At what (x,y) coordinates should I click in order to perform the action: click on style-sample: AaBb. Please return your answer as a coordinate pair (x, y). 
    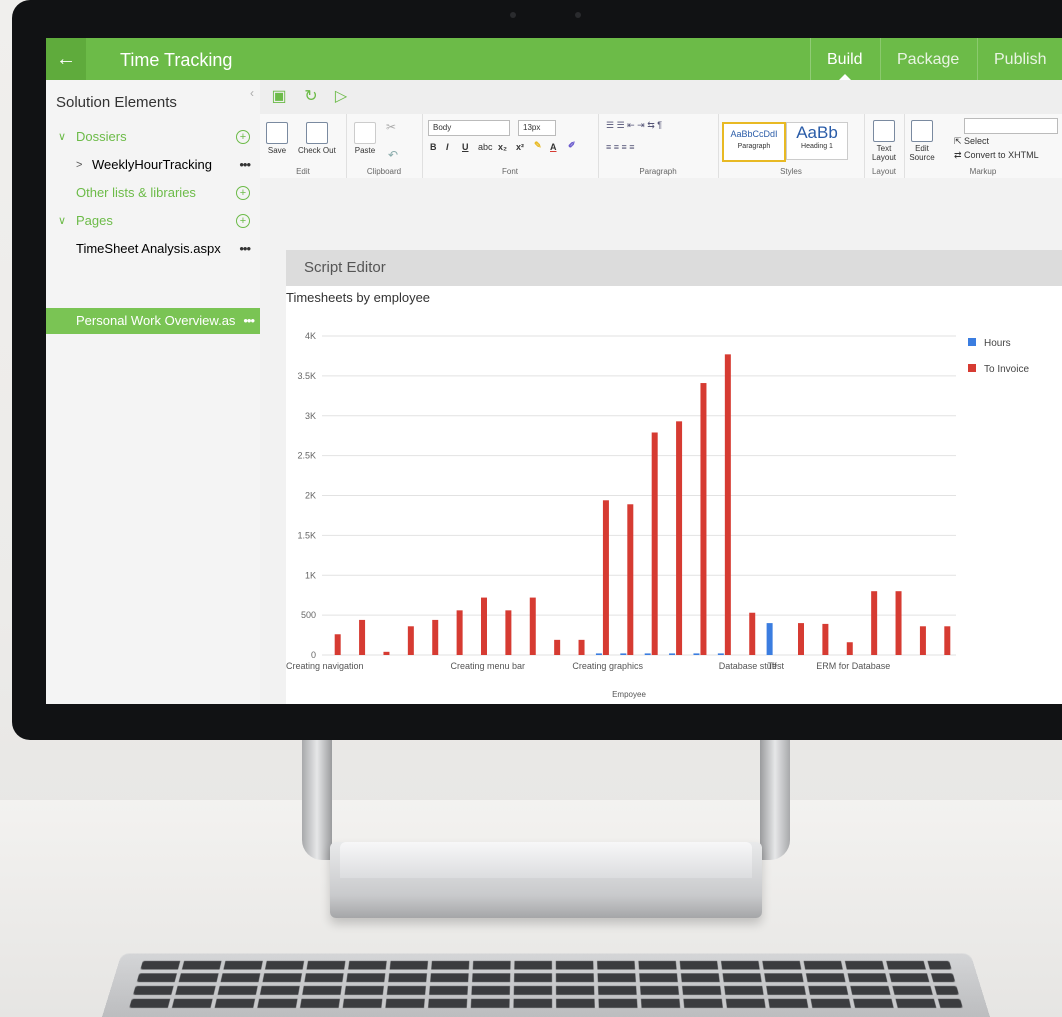
    Looking at the image, I should click on (817, 132).